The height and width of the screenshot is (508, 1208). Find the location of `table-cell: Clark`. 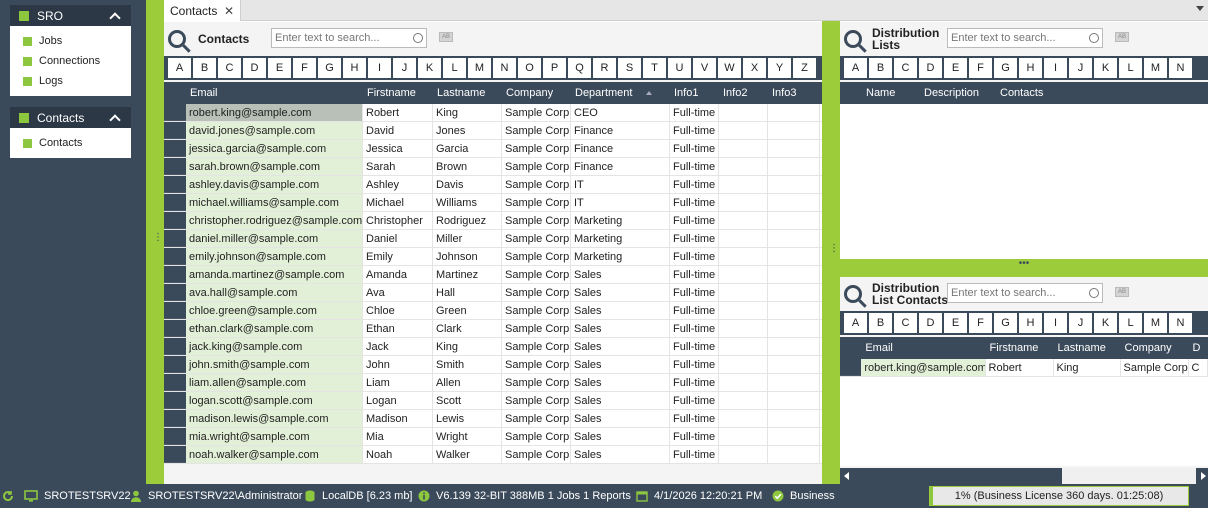

table-cell: Clark is located at coordinates (467, 328).